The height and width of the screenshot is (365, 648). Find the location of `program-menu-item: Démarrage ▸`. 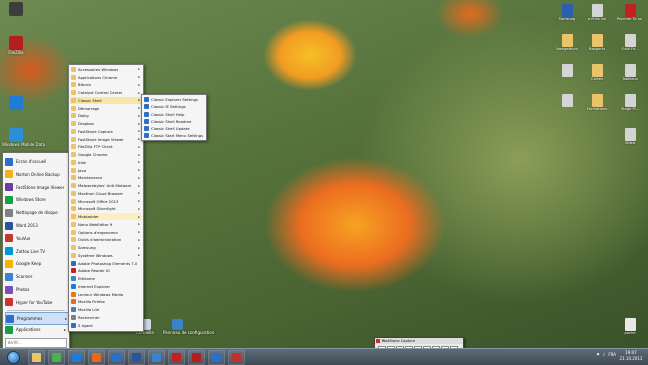

program-menu-item: Démarrage ▸ is located at coordinates (106, 108).